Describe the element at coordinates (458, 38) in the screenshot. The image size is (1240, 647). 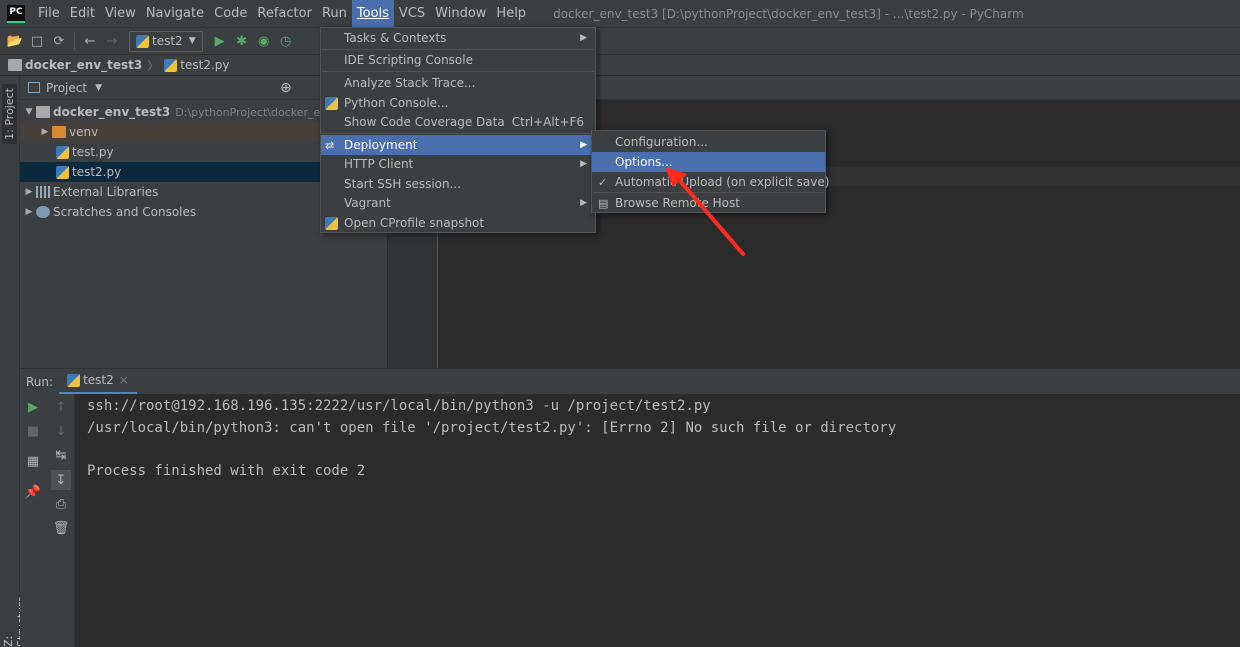
I see `menu-item-tasks-contexts: Tasks & Contexts ▶` at that location.